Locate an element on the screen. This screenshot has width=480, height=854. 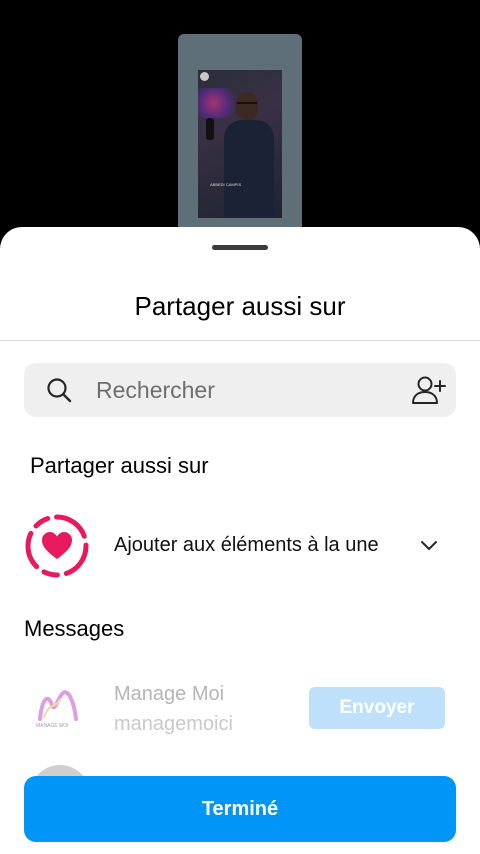
add-person-icon is located at coordinates (428, 390).